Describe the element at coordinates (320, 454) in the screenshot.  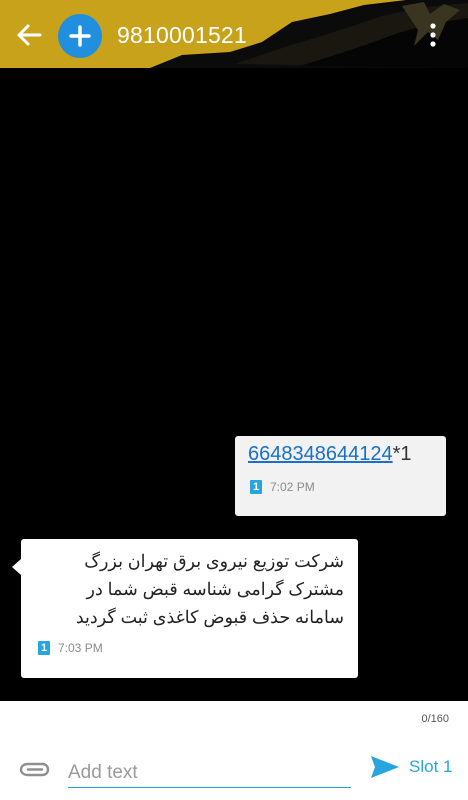
I see `message-code-link: 6648348644124` at that location.